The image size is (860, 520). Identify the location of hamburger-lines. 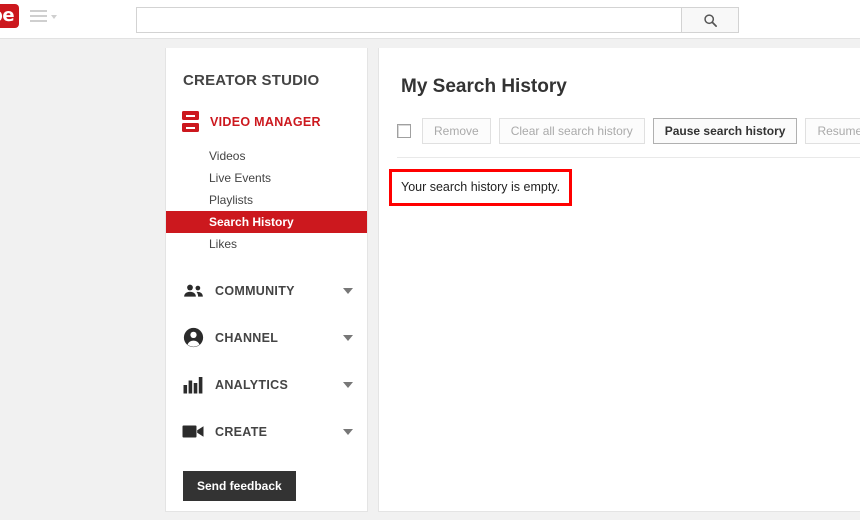
(38, 16).